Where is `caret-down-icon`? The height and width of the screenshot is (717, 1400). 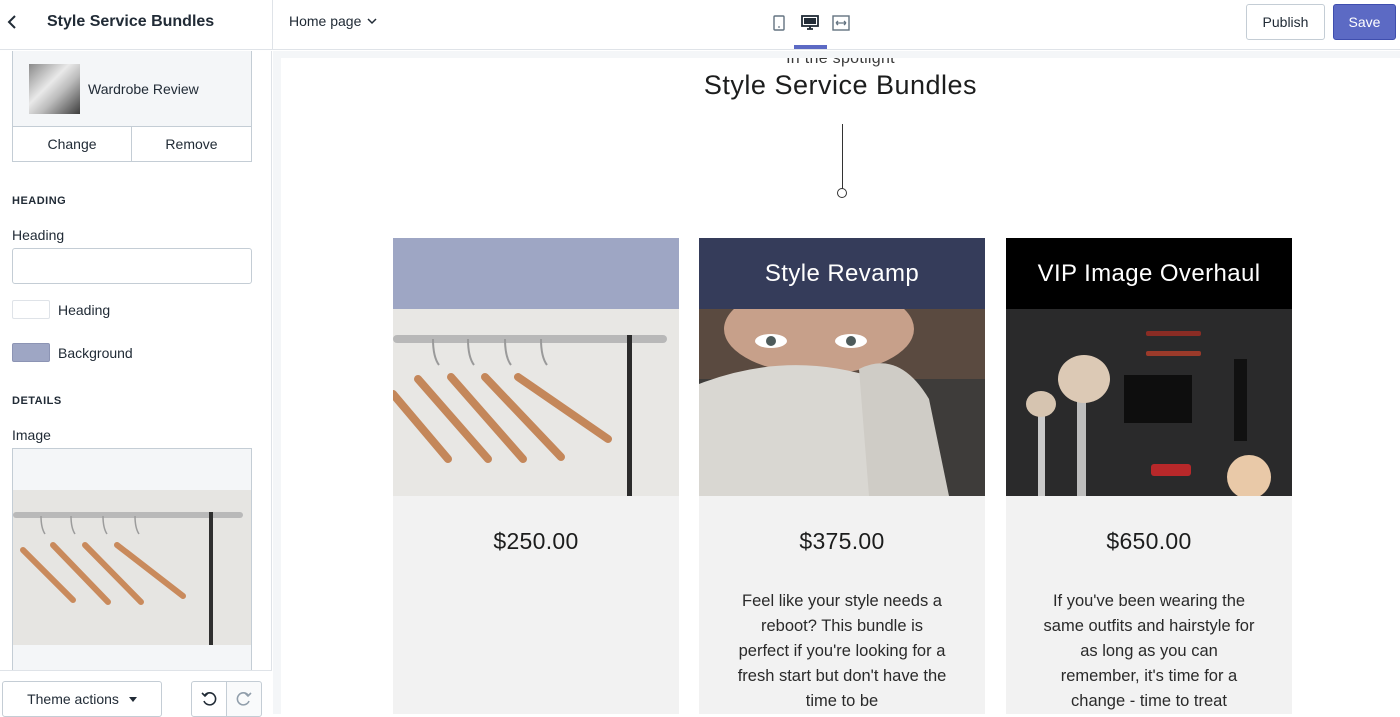
caret-down-icon is located at coordinates (132, 699).